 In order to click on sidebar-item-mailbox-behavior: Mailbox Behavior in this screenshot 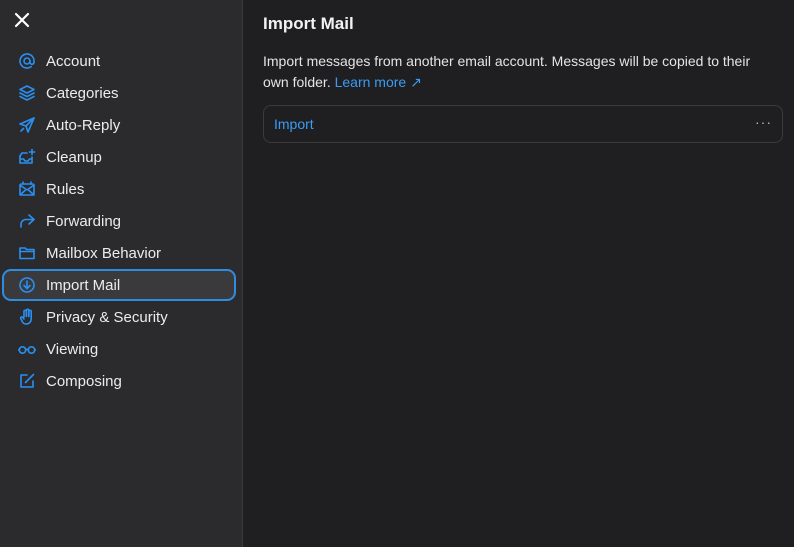, I will do `click(119, 253)`.